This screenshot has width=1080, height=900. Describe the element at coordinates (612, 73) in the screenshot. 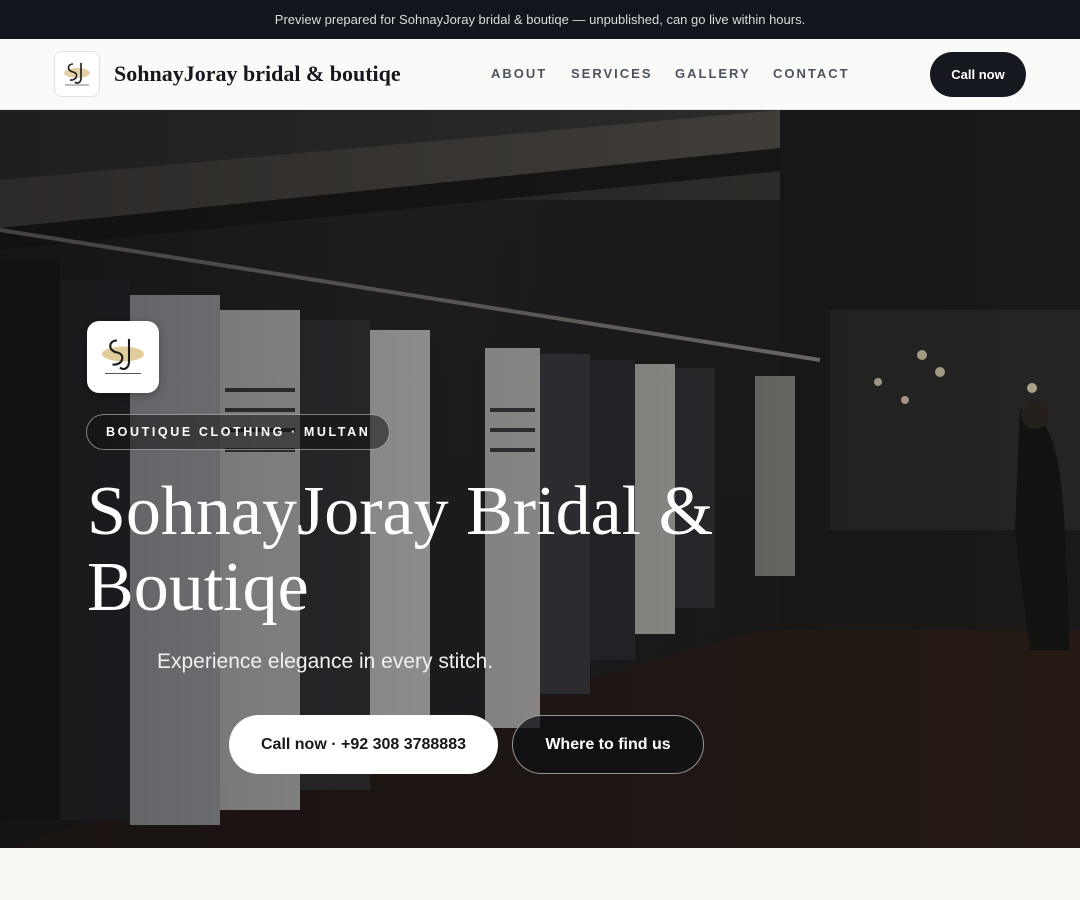

I see `nav-services: SERVICES` at that location.